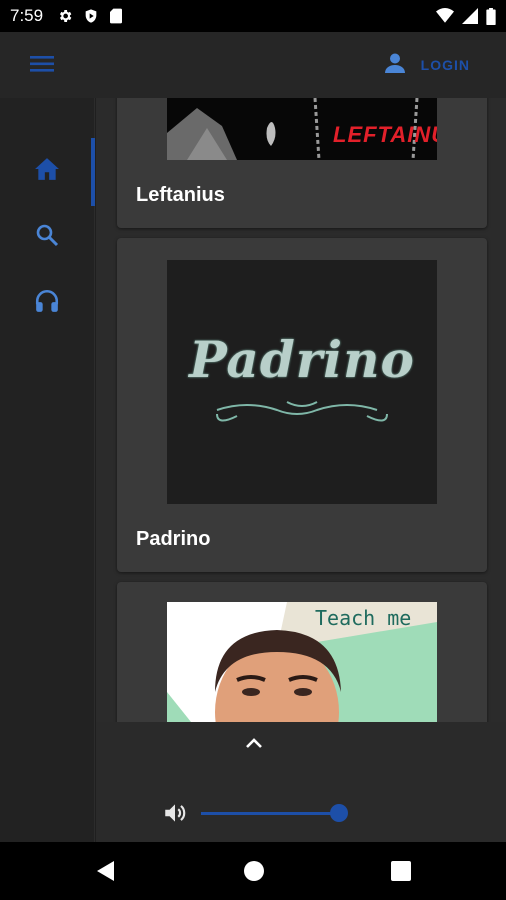  What do you see at coordinates (470, 16) in the screenshot?
I see `signal-icon` at bounding box center [470, 16].